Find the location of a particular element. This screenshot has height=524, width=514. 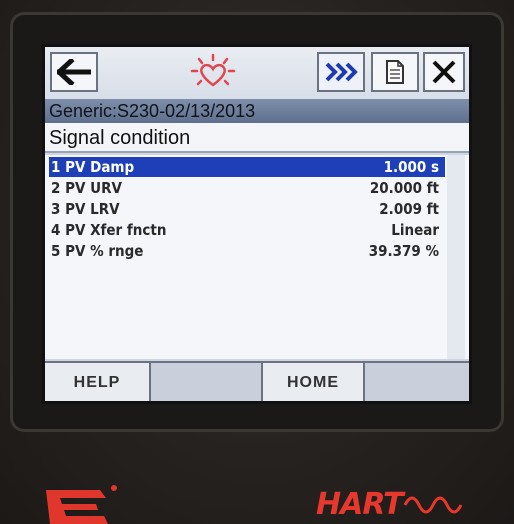

close-icon is located at coordinates (444, 72).